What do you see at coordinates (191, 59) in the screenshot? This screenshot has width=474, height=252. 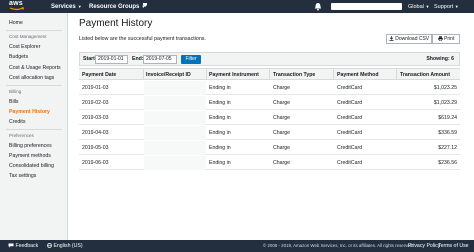 I see `filter-button: Filter` at bounding box center [191, 59].